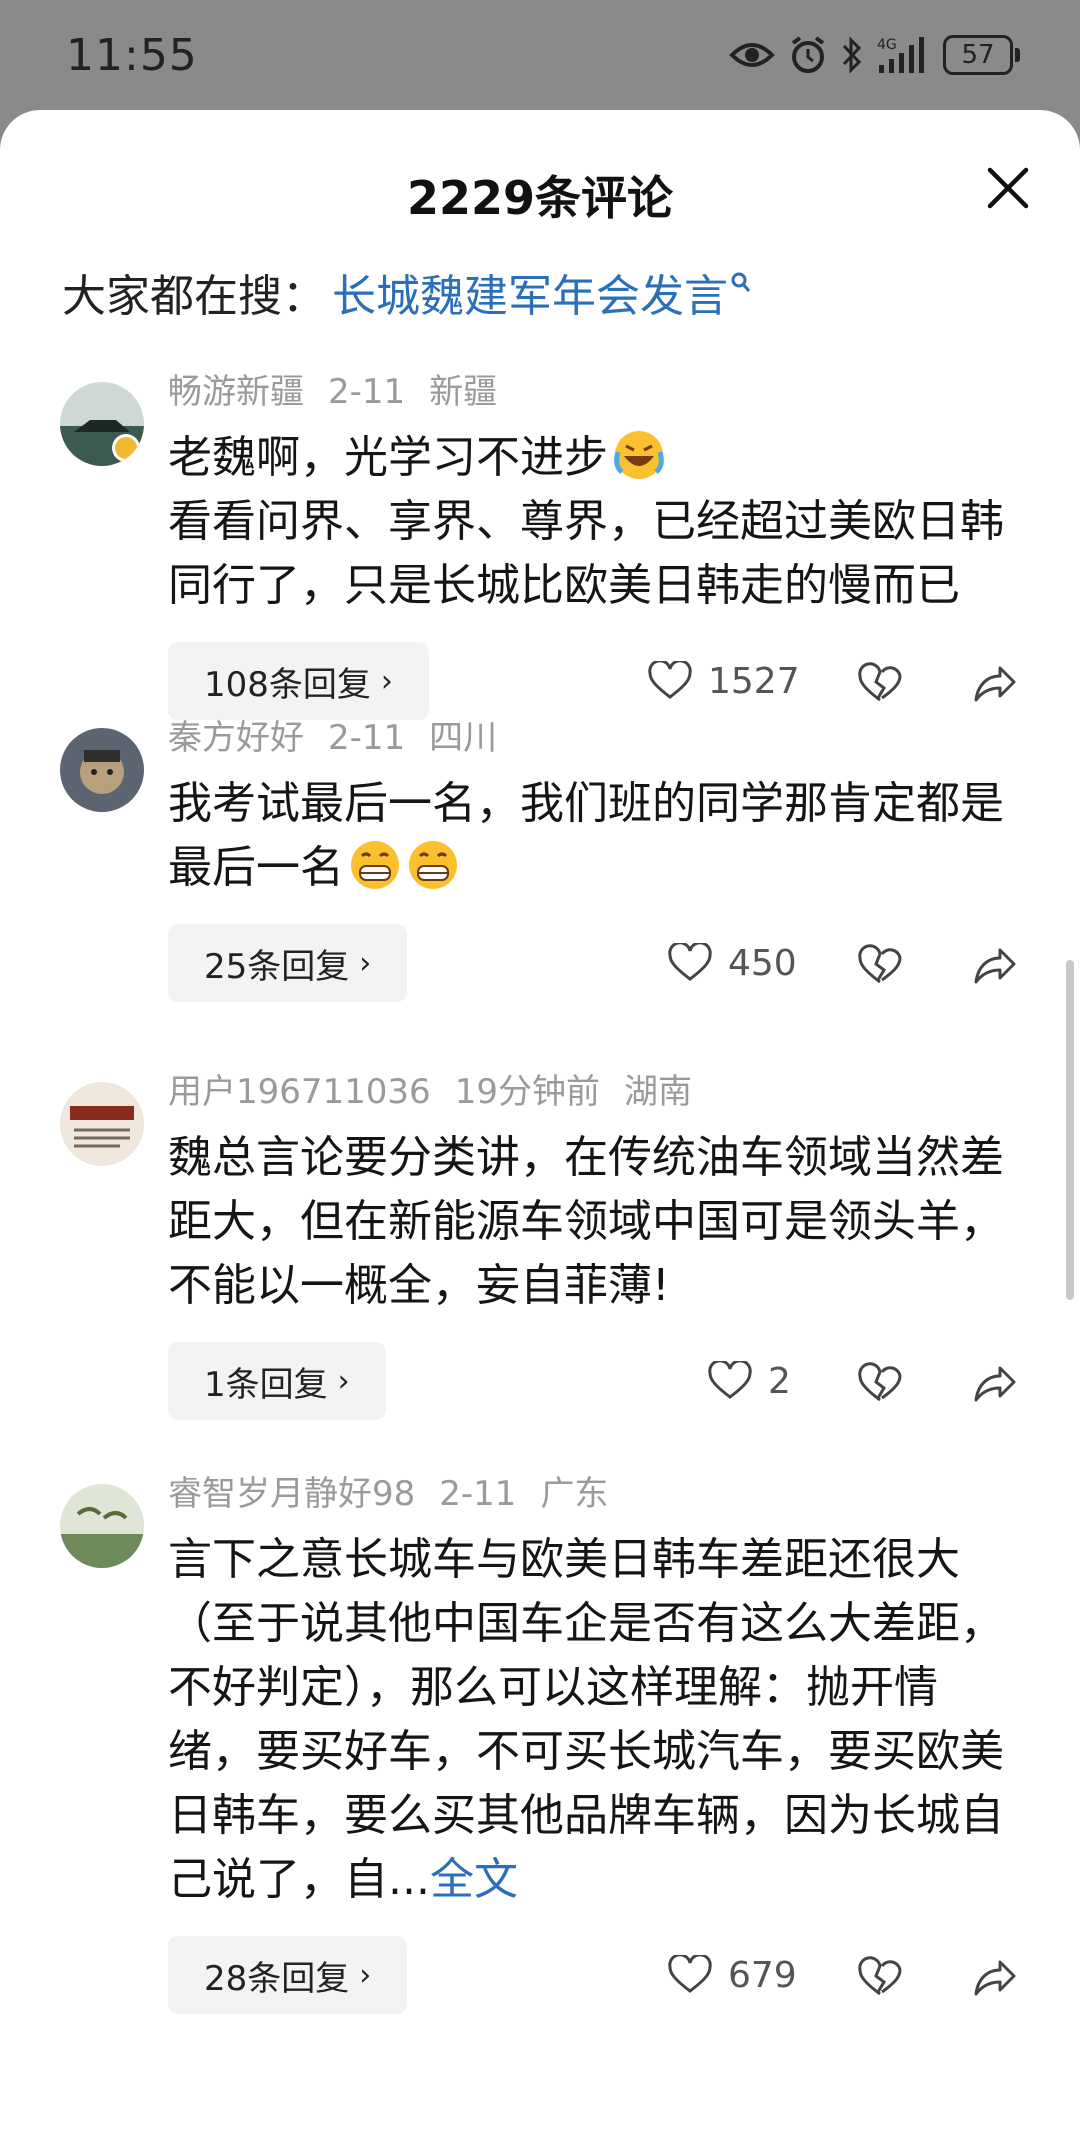  What do you see at coordinates (762, 963) in the screenshot?
I see `like-count: 450` at bounding box center [762, 963].